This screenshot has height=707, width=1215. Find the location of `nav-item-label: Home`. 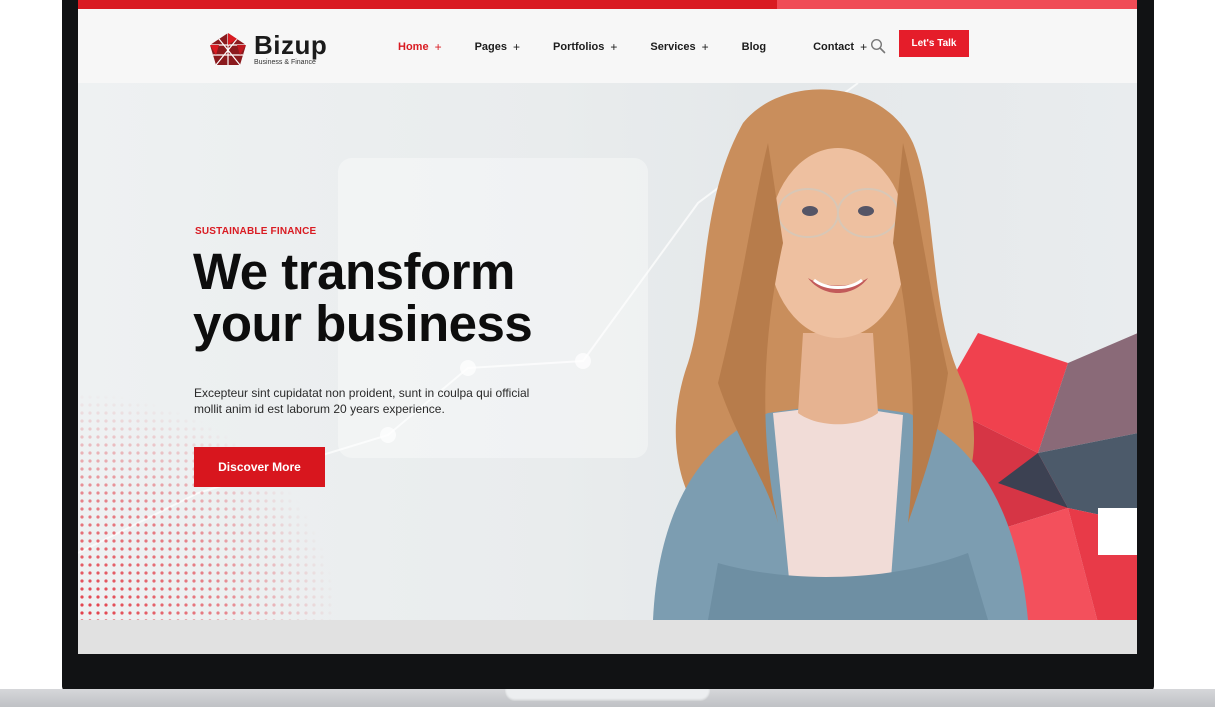

nav-item-label: Home is located at coordinates (413, 47).